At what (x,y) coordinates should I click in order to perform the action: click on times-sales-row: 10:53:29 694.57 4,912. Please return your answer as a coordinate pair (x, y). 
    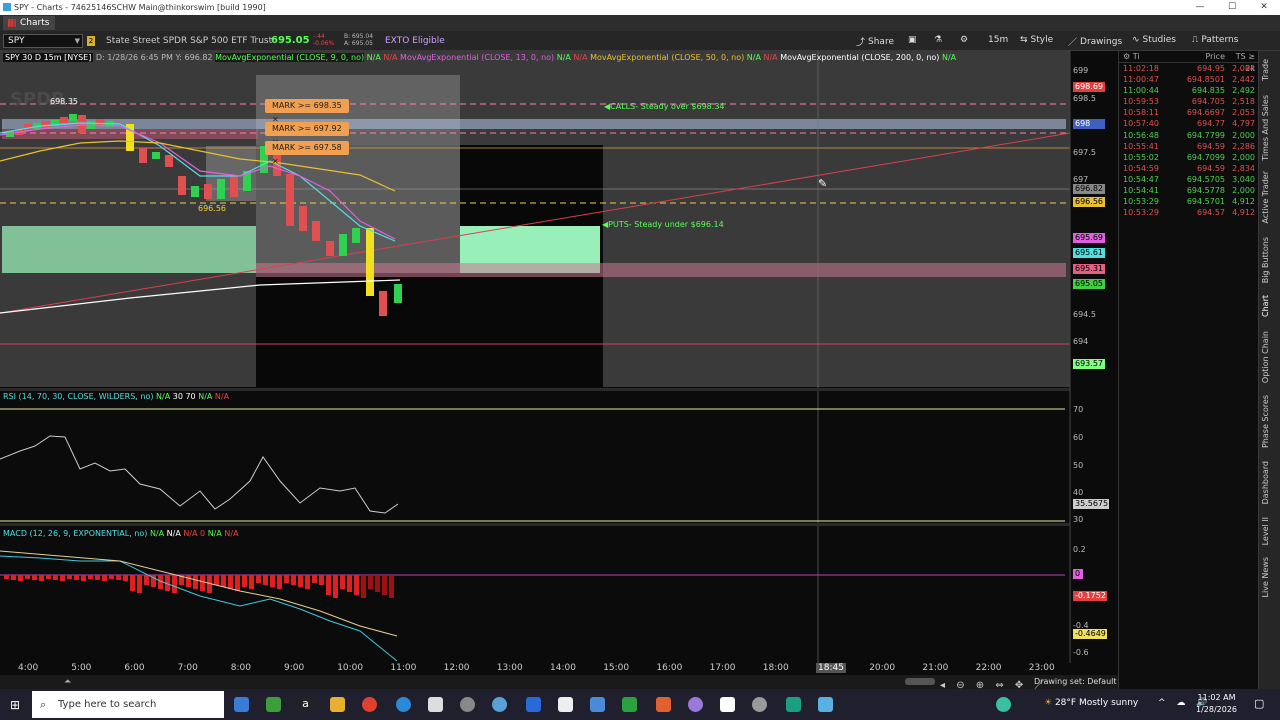
    Looking at the image, I should click on (1188, 212).